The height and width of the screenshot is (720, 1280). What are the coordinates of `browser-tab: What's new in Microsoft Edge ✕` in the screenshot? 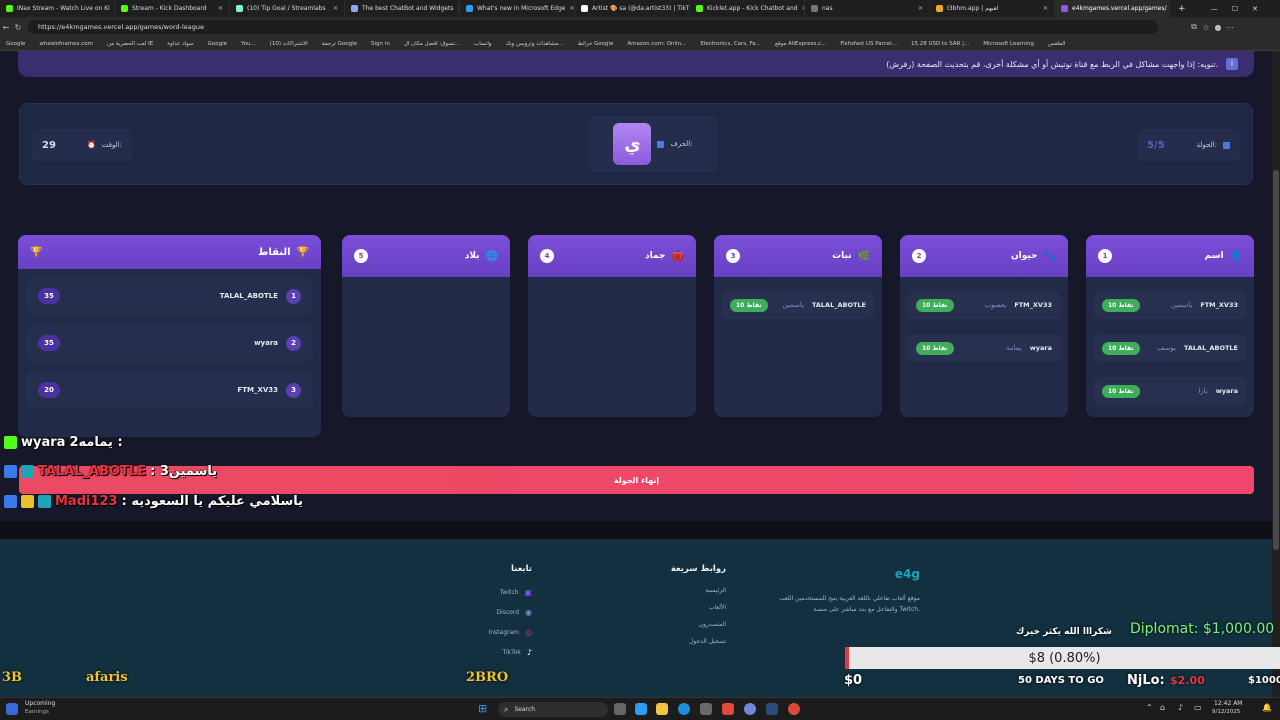 It's located at (517, 8).